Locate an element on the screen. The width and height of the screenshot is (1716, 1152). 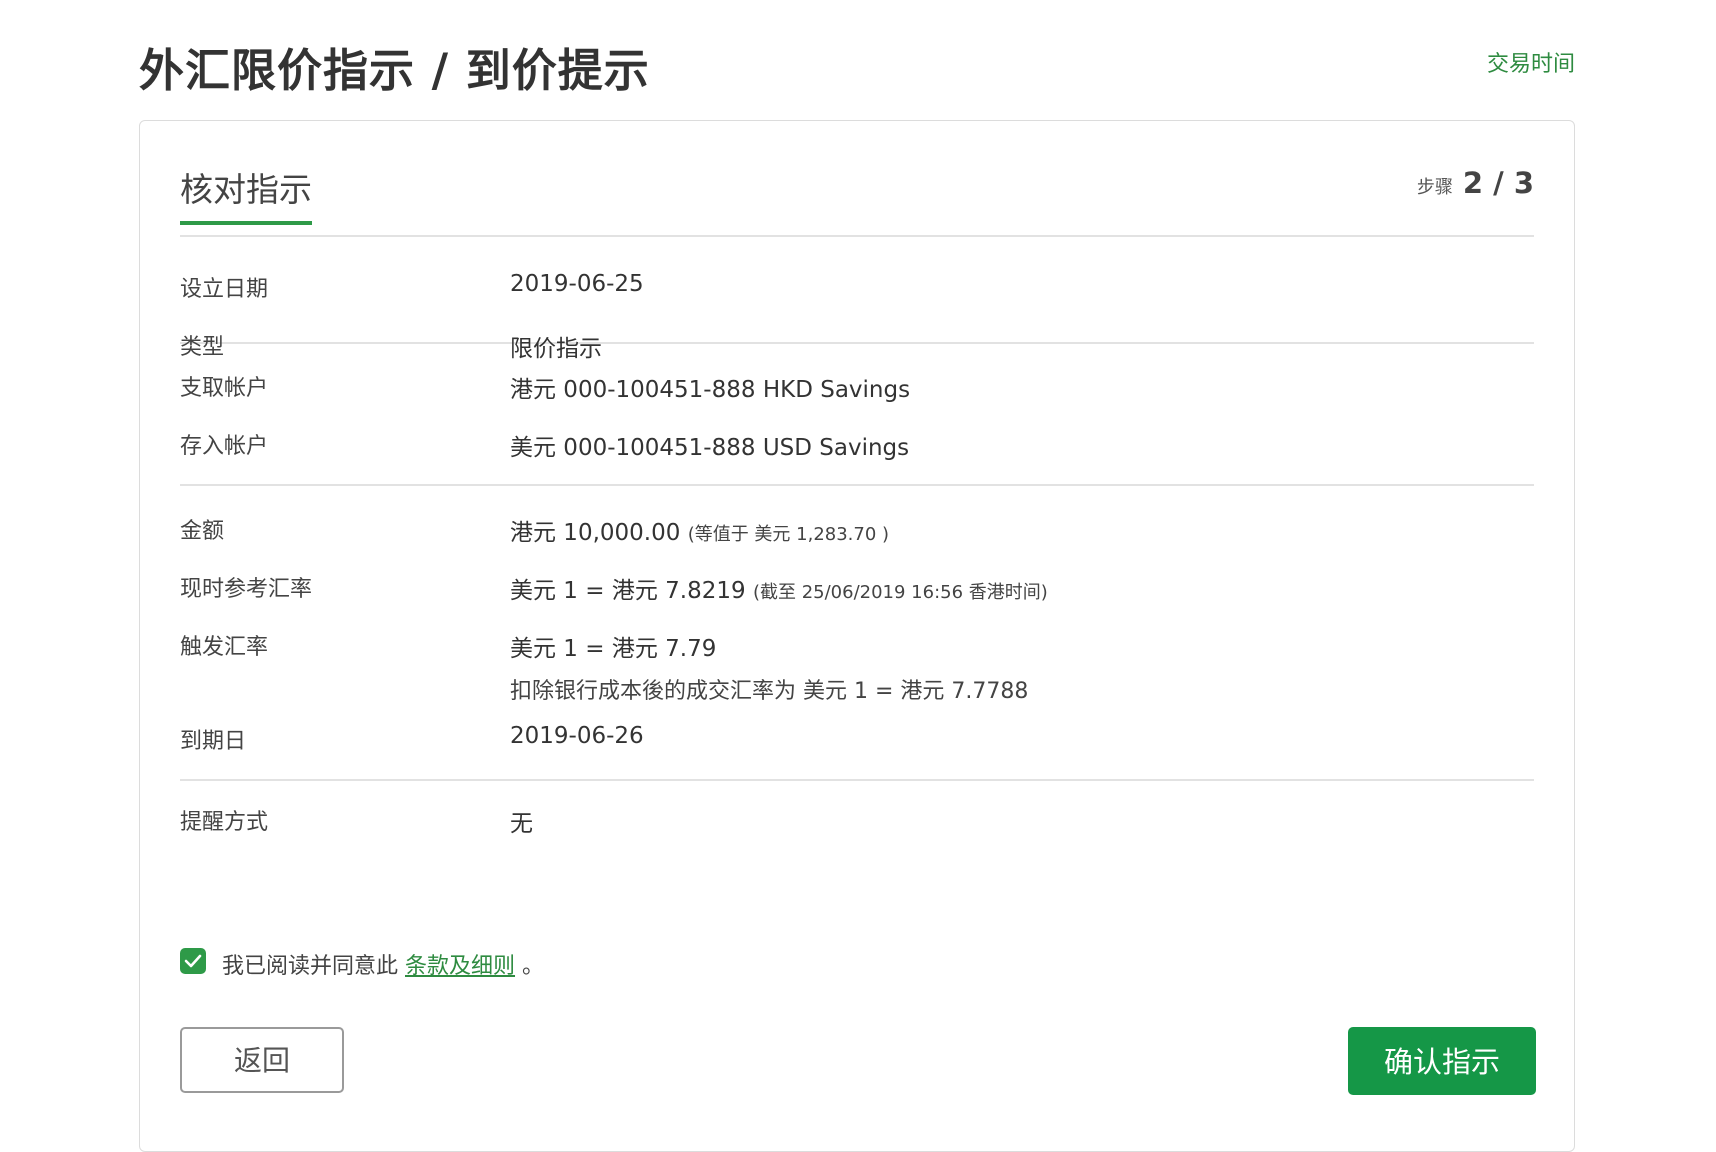
debit-account-label: 支取帐户 is located at coordinates (224, 388).